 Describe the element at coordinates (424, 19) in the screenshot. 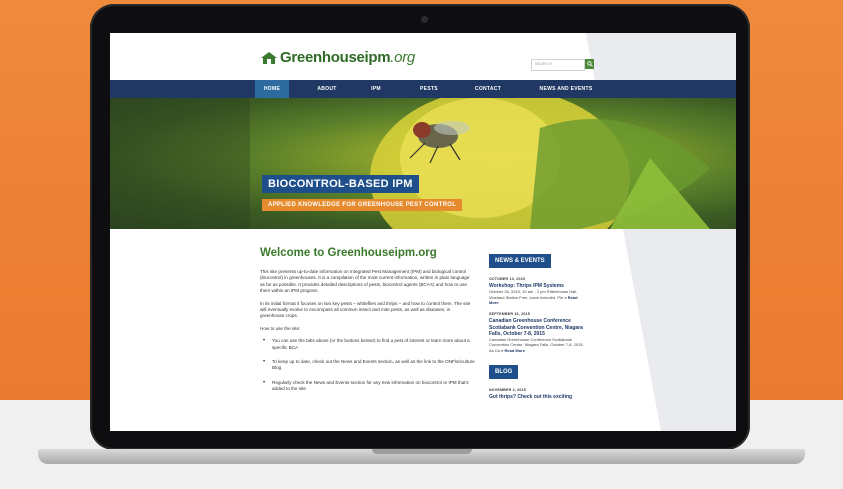

I see `webcam-icon` at that location.